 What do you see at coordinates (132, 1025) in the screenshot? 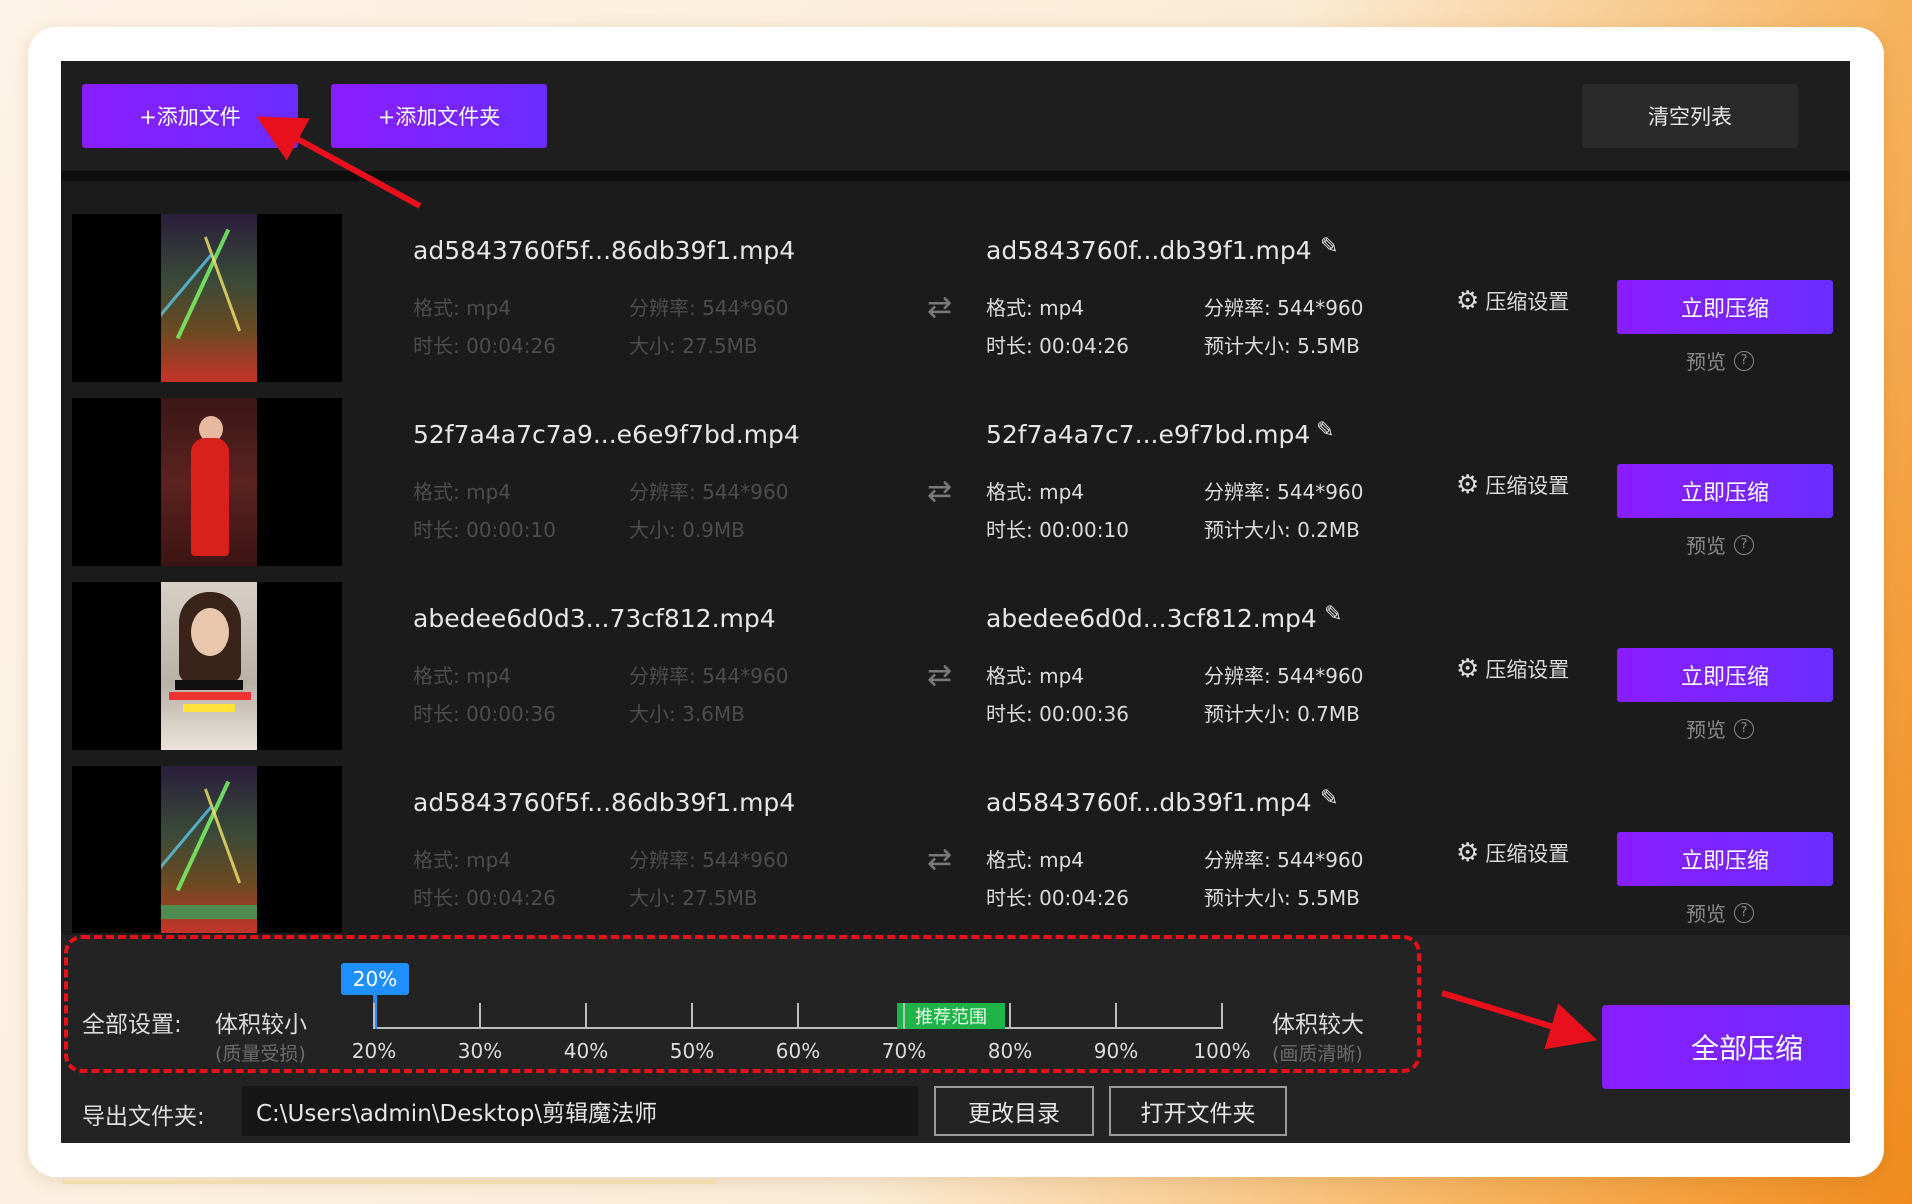
I see `global-settings-label: 全部设置:` at bounding box center [132, 1025].